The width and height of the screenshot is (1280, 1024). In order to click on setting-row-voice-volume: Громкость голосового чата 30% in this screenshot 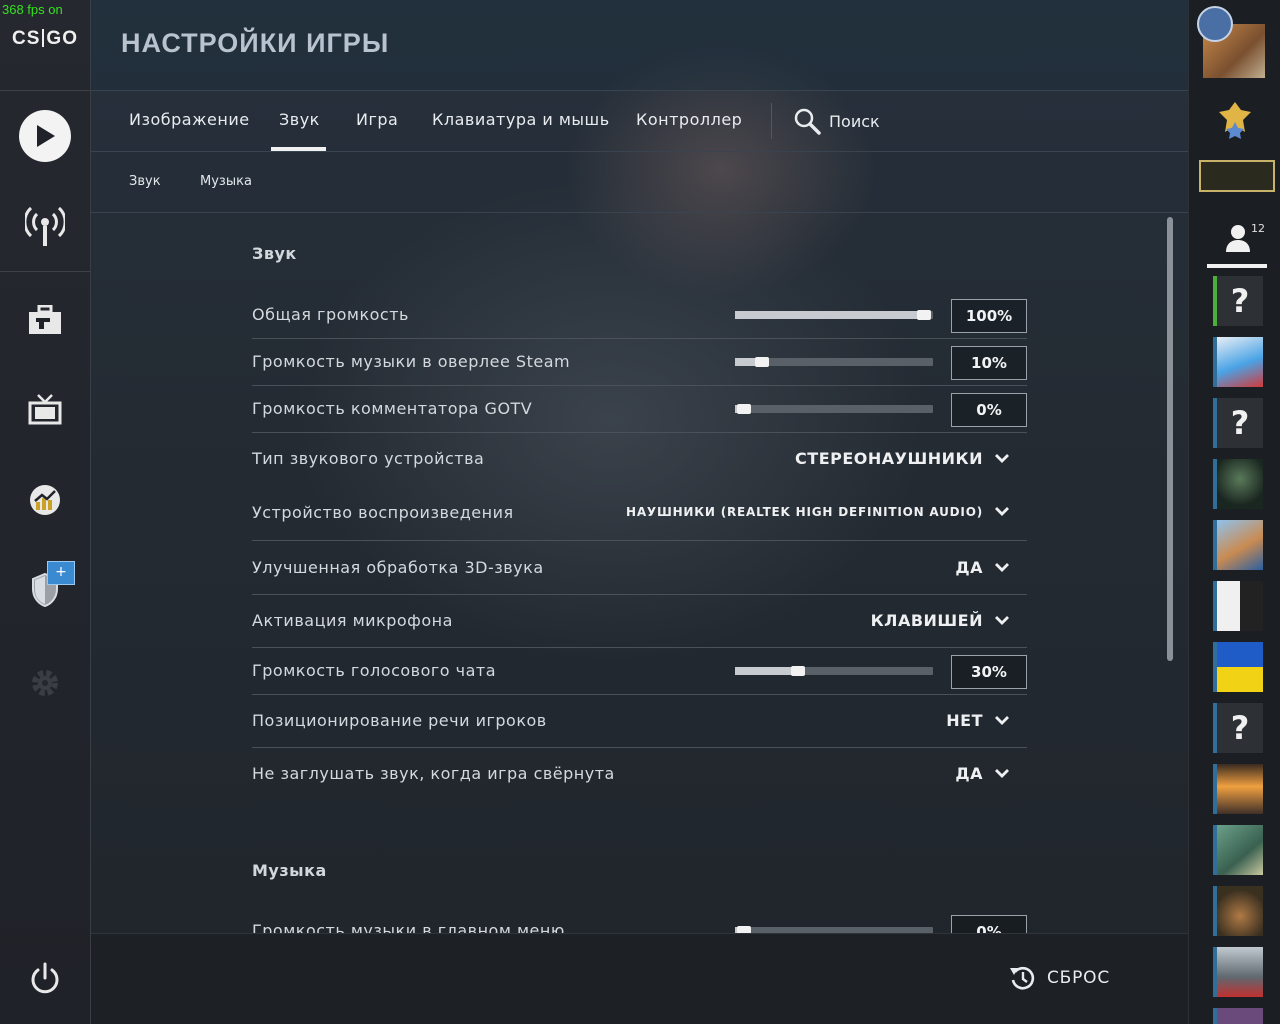, I will do `click(639, 675)`.